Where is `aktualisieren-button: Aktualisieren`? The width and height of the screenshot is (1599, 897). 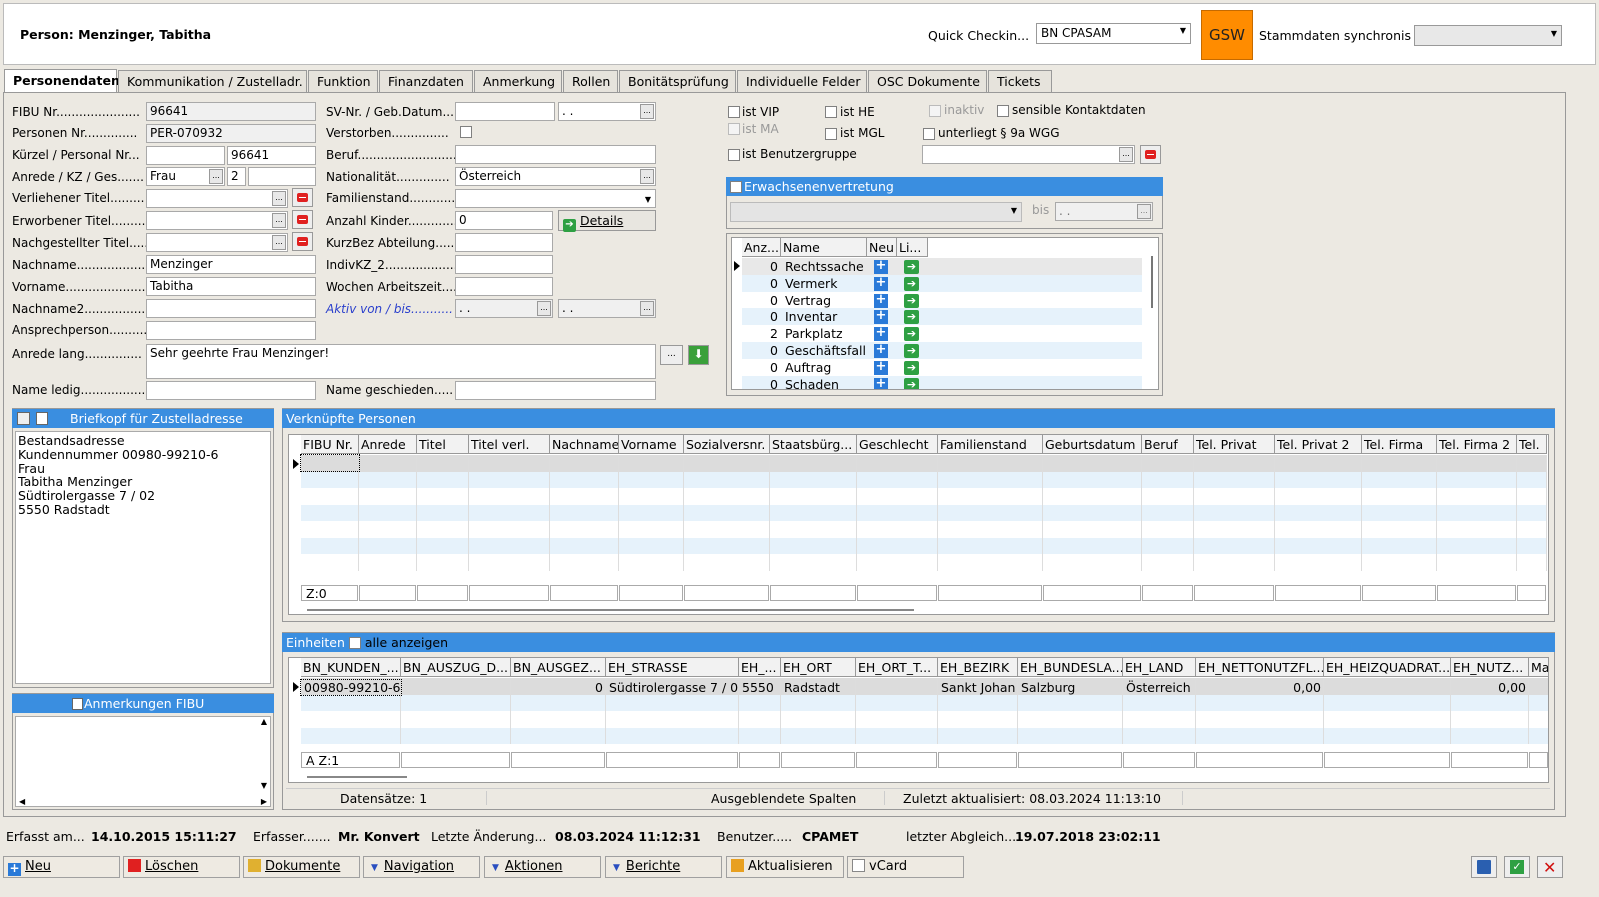 aktualisieren-button: Aktualisieren is located at coordinates (785, 867).